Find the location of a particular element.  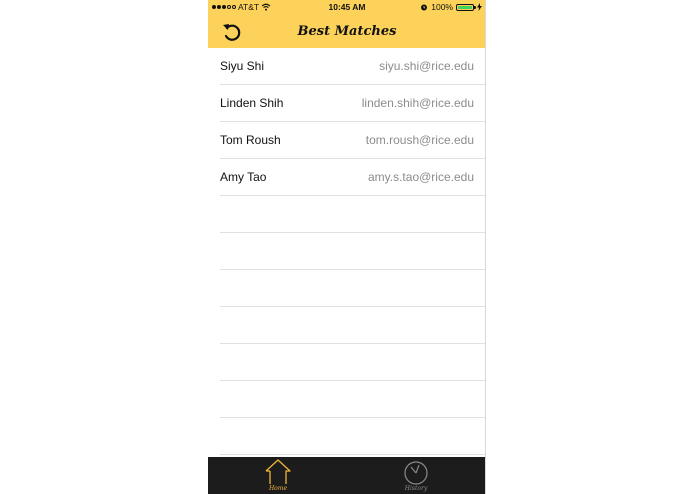

tab-home: Home is located at coordinates (278, 475).